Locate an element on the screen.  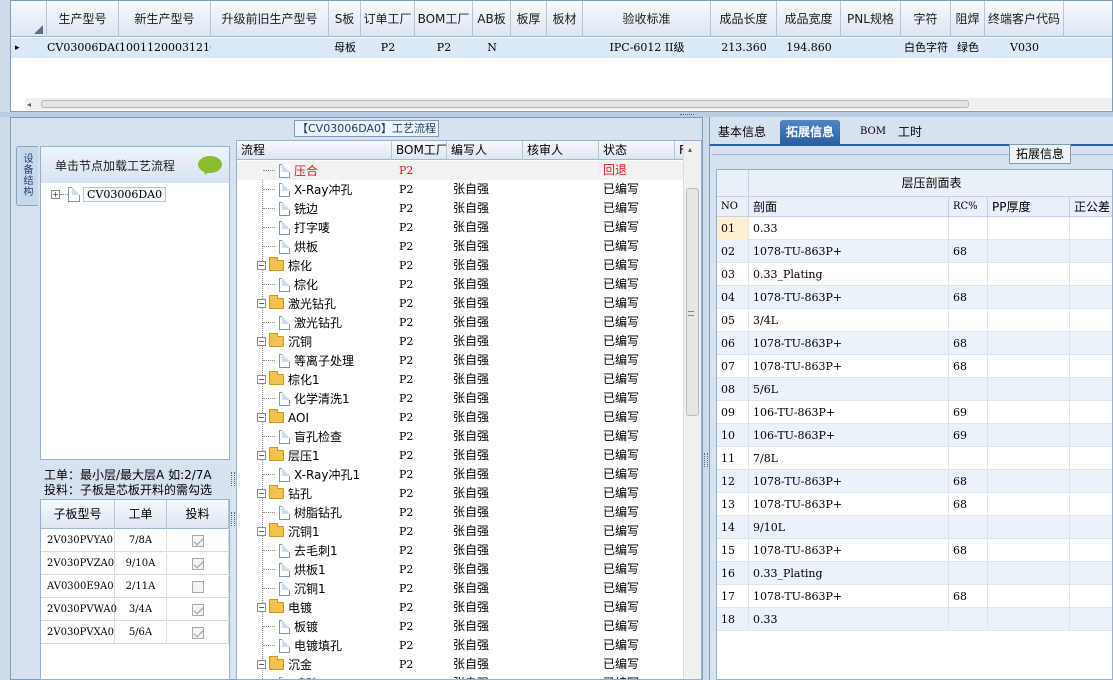
grid-cell is located at coordinates (529, 48).